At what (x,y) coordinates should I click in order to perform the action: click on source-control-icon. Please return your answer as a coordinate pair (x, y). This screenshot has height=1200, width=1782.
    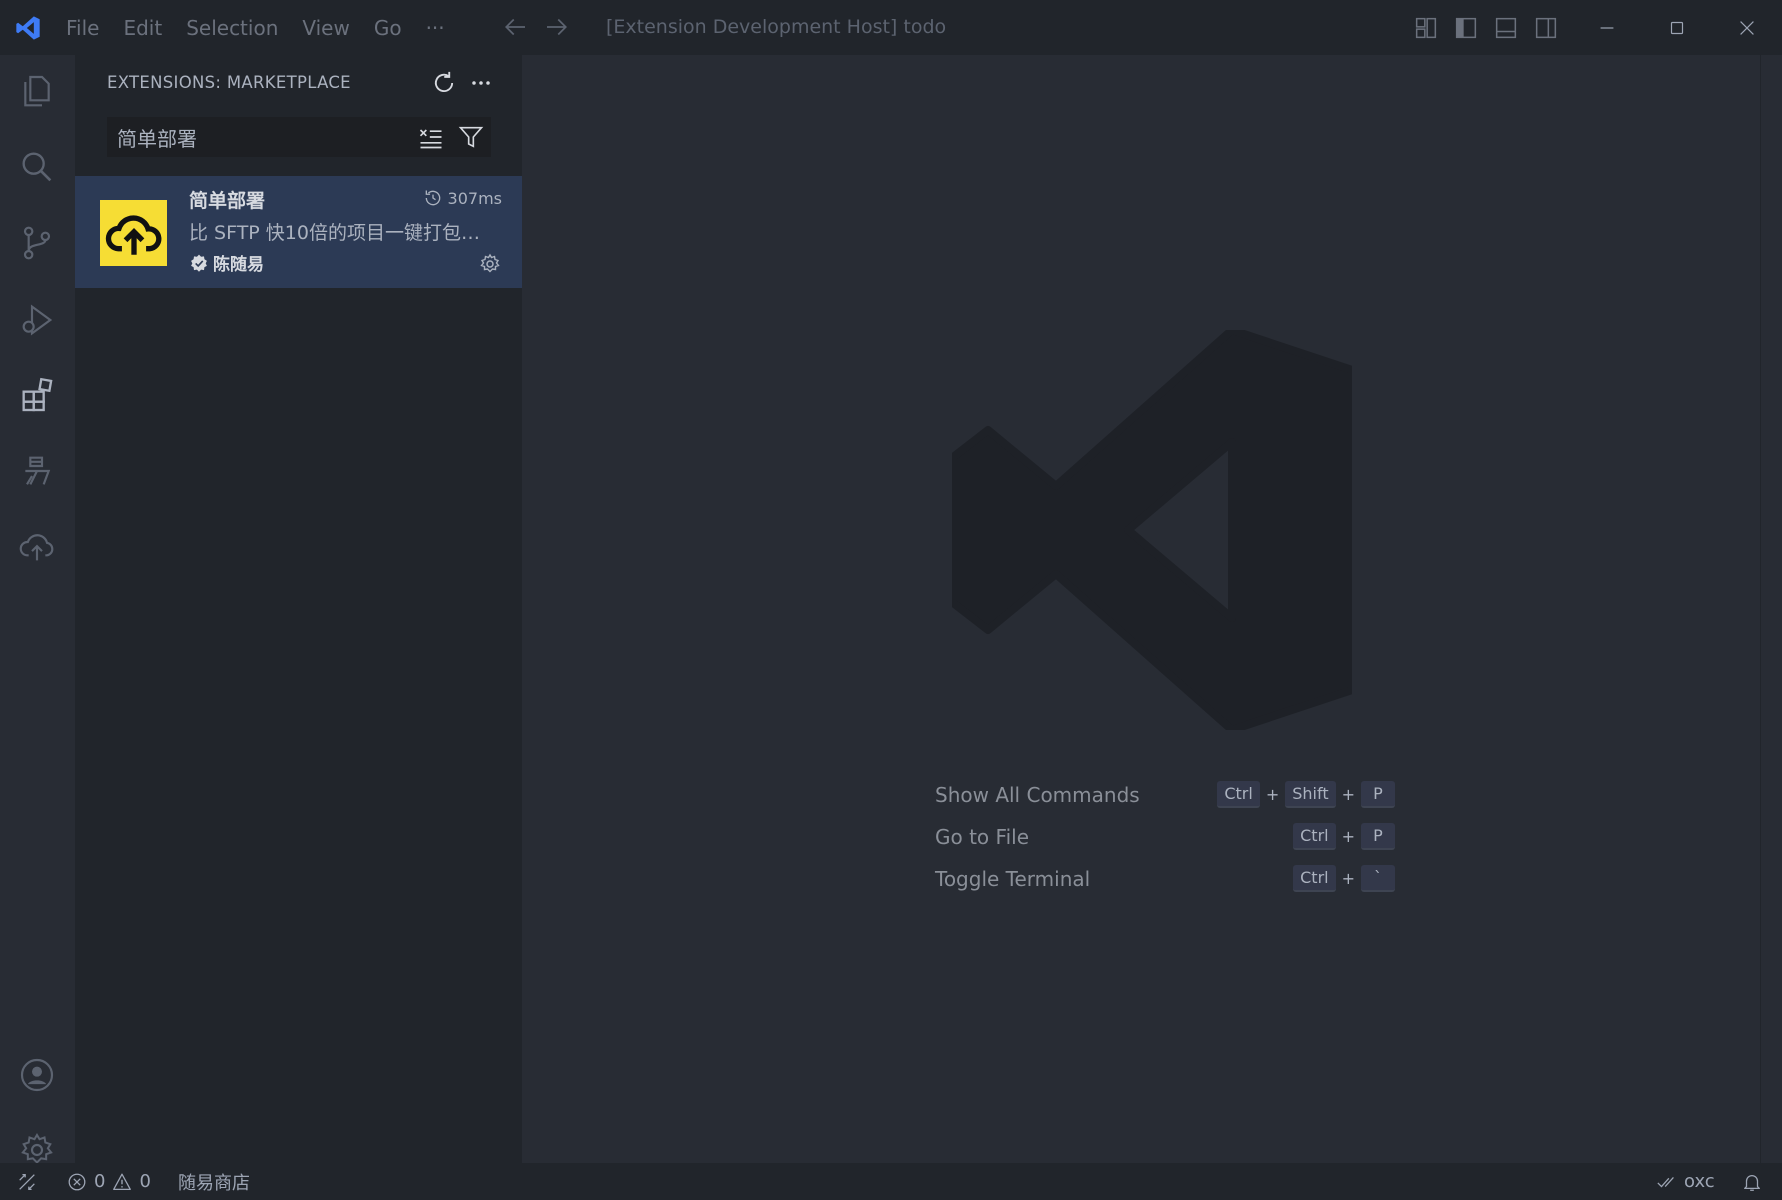
    Looking at the image, I should click on (37, 243).